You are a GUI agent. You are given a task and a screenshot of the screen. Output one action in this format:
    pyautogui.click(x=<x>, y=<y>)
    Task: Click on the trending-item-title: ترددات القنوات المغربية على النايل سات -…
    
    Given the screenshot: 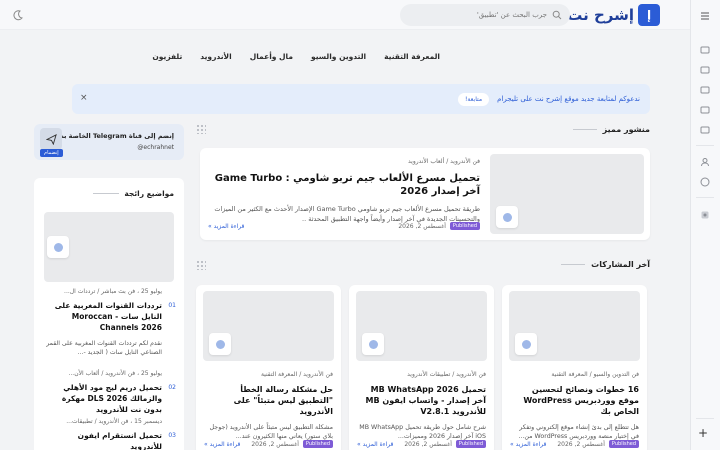 What is the action you would take?
    pyautogui.click(x=103, y=317)
    